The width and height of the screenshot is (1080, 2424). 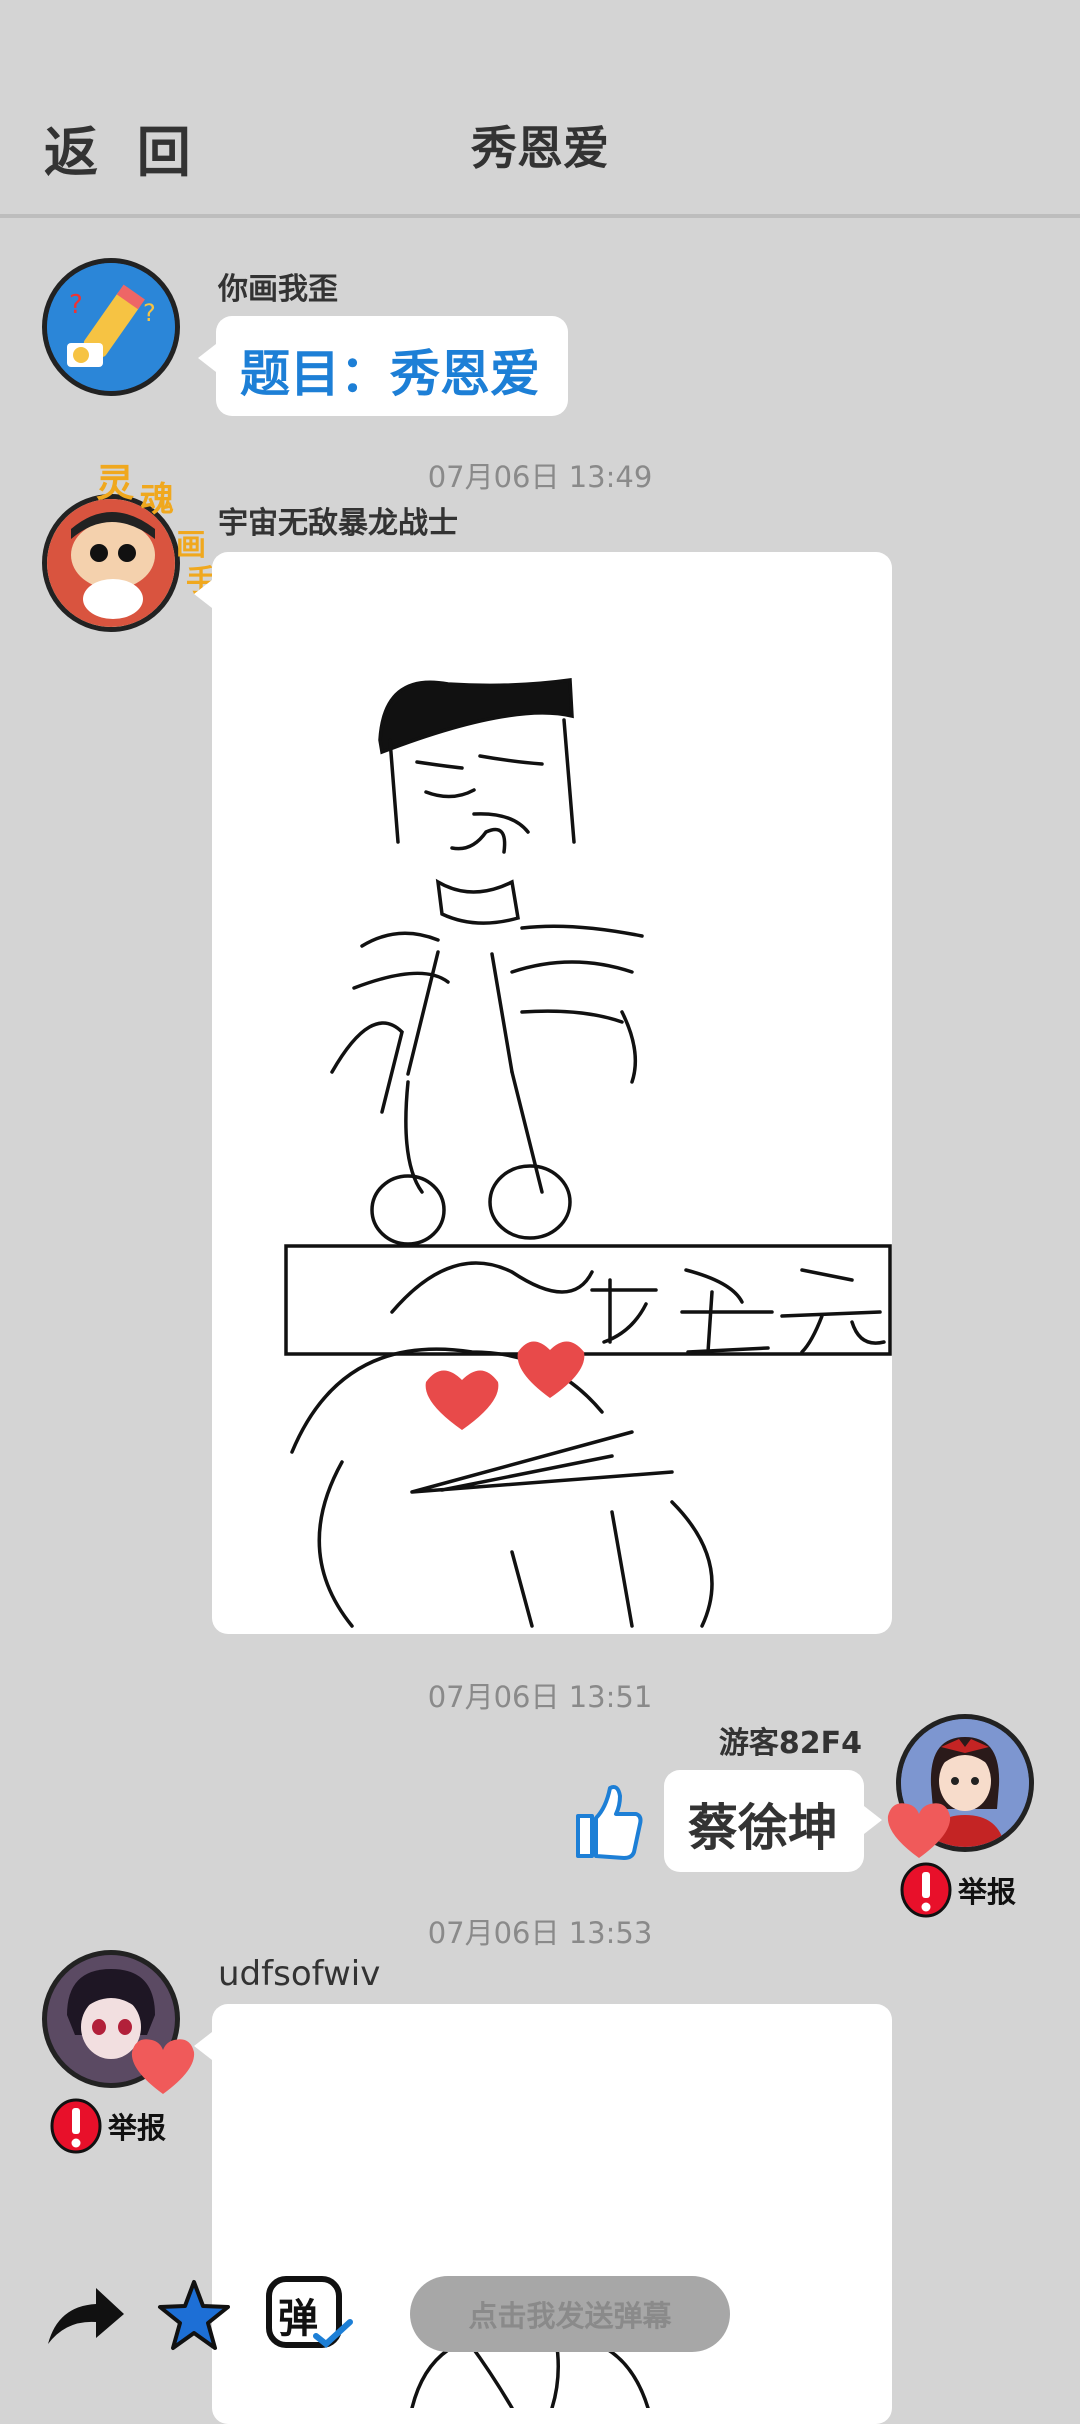 I want to click on guess-bubble: 蔡徐坤, so click(x=773, y=1821).